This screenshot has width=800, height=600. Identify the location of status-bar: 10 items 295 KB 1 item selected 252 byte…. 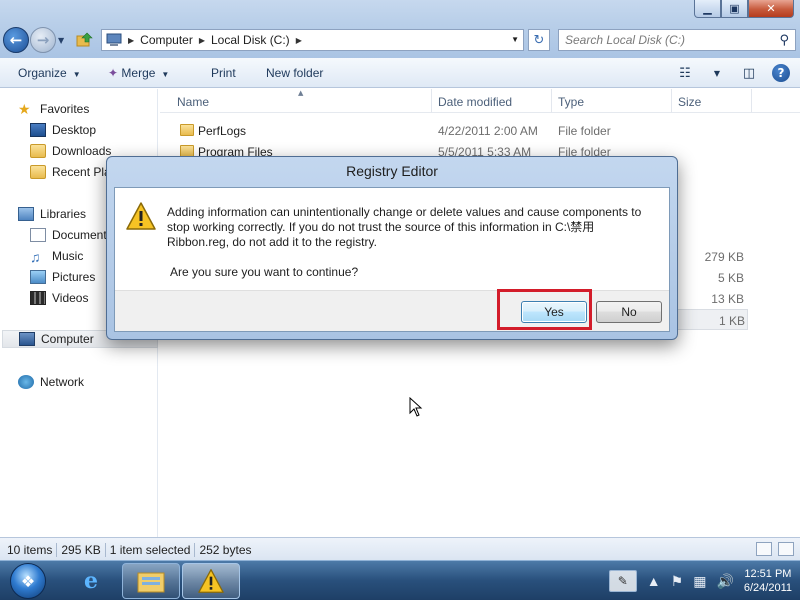
(400, 548).